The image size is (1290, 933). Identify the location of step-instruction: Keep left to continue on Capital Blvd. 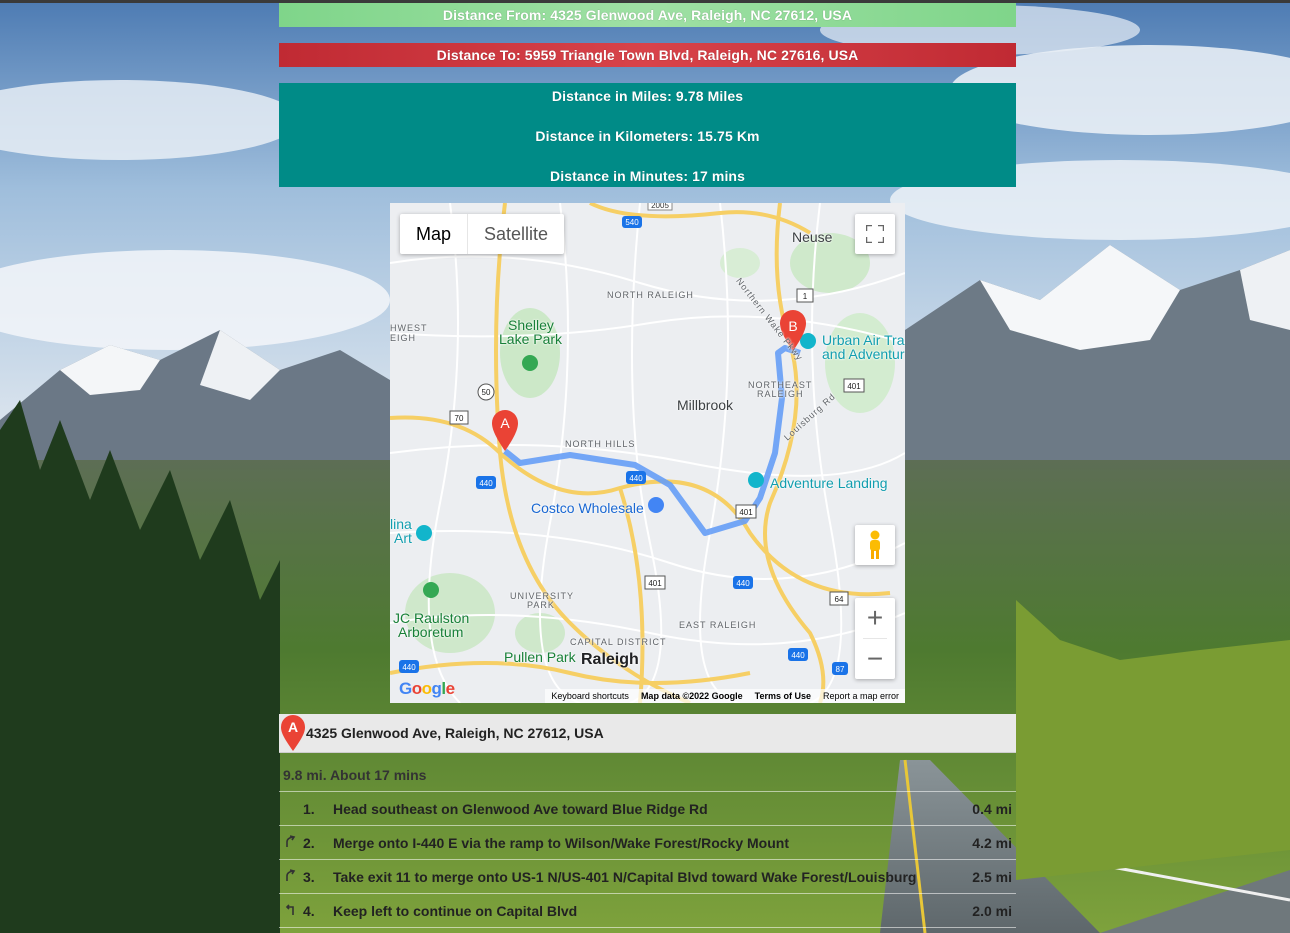
(455, 910).